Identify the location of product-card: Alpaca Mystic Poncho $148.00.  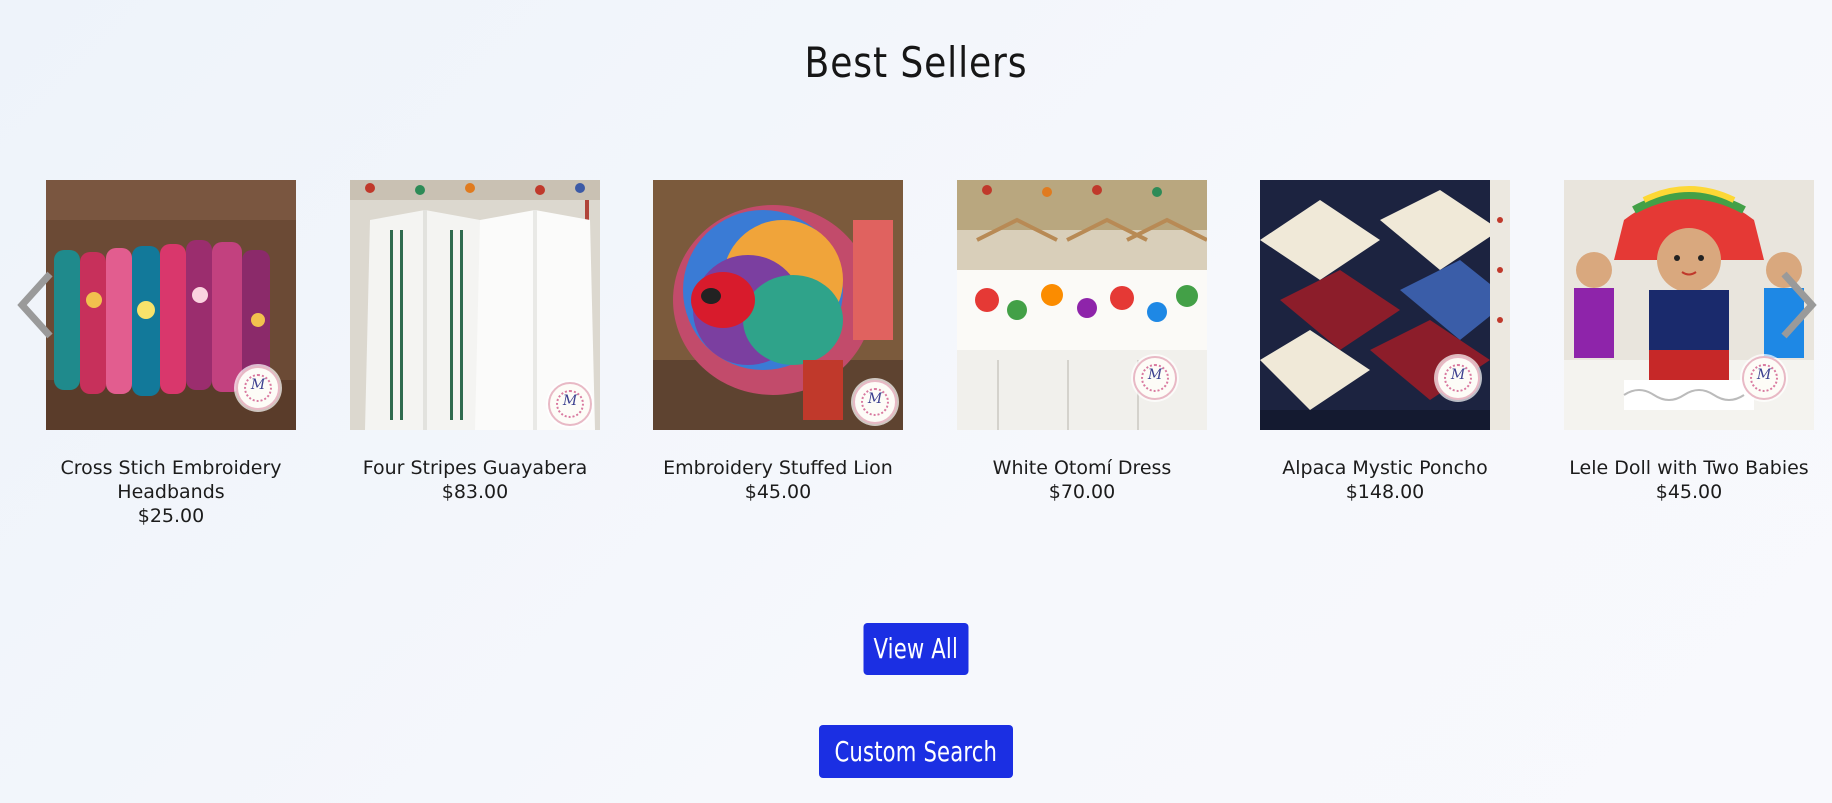
(1385, 342).